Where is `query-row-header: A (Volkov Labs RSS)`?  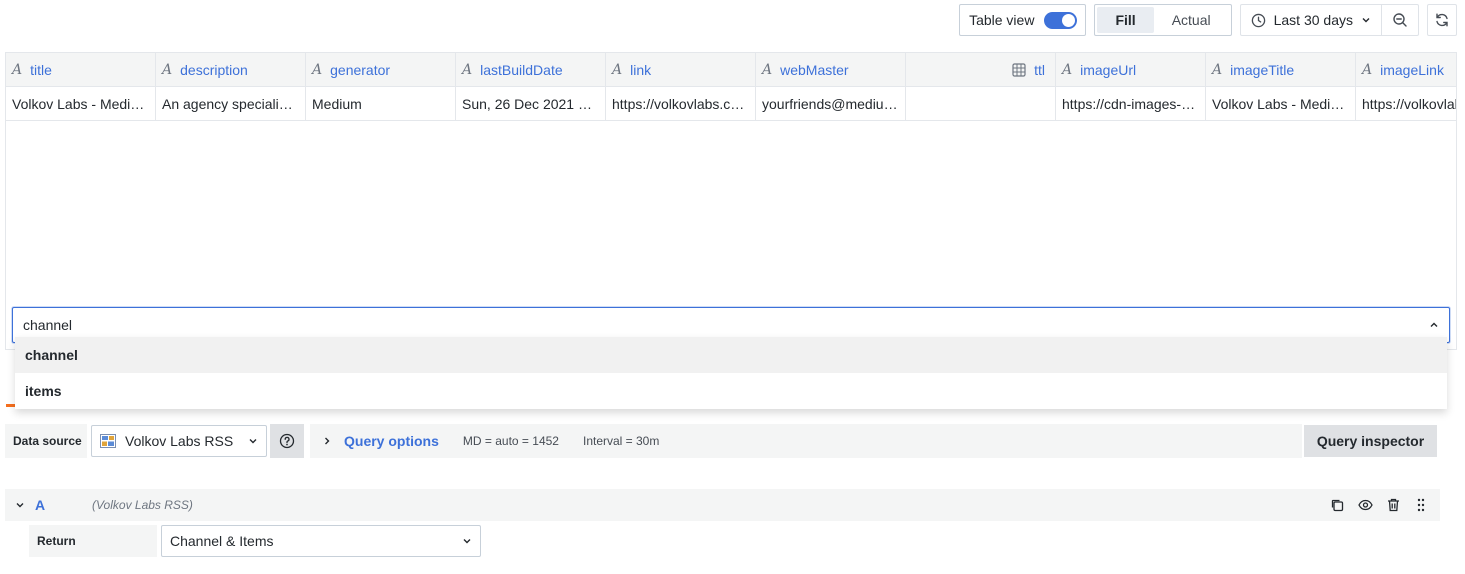 query-row-header: A (Volkov Labs RSS) is located at coordinates (722, 505).